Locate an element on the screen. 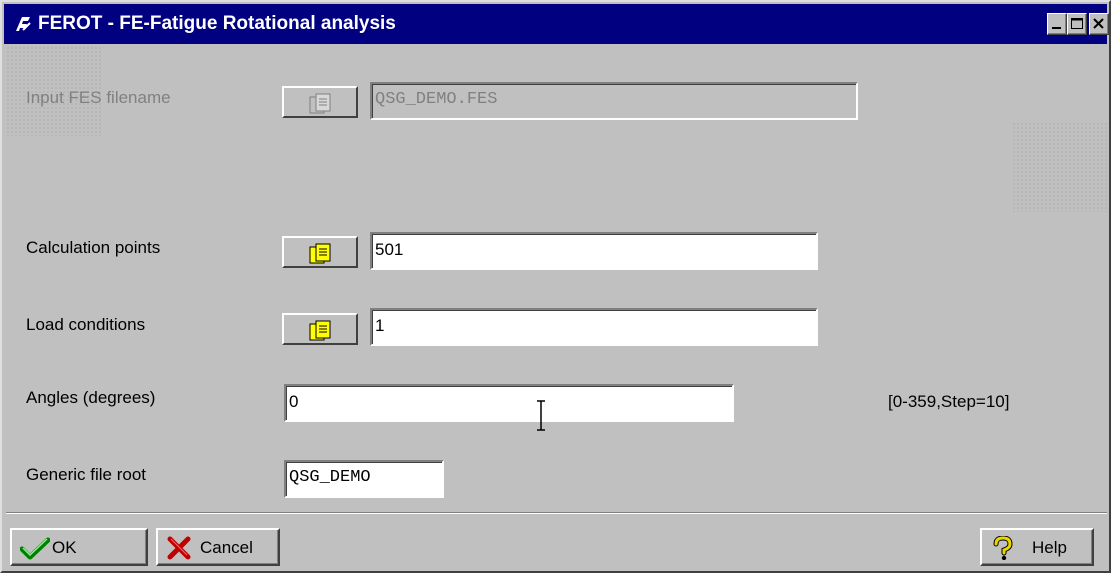 The image size is (1111, 573). ok-button-label: OK is located at coordinates (64, 547).